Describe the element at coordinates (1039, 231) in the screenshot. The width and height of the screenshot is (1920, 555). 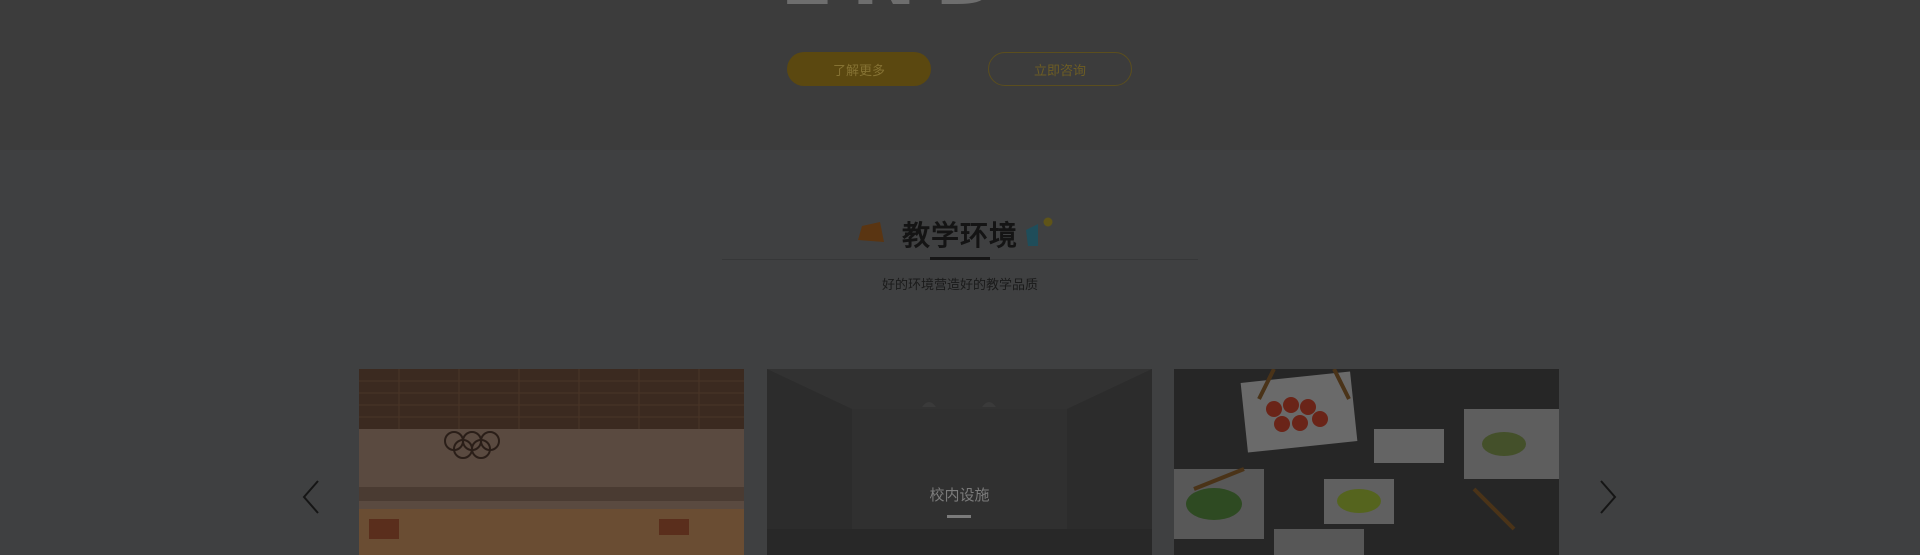
I see `colored-shapes-decoration-icon` at that location.